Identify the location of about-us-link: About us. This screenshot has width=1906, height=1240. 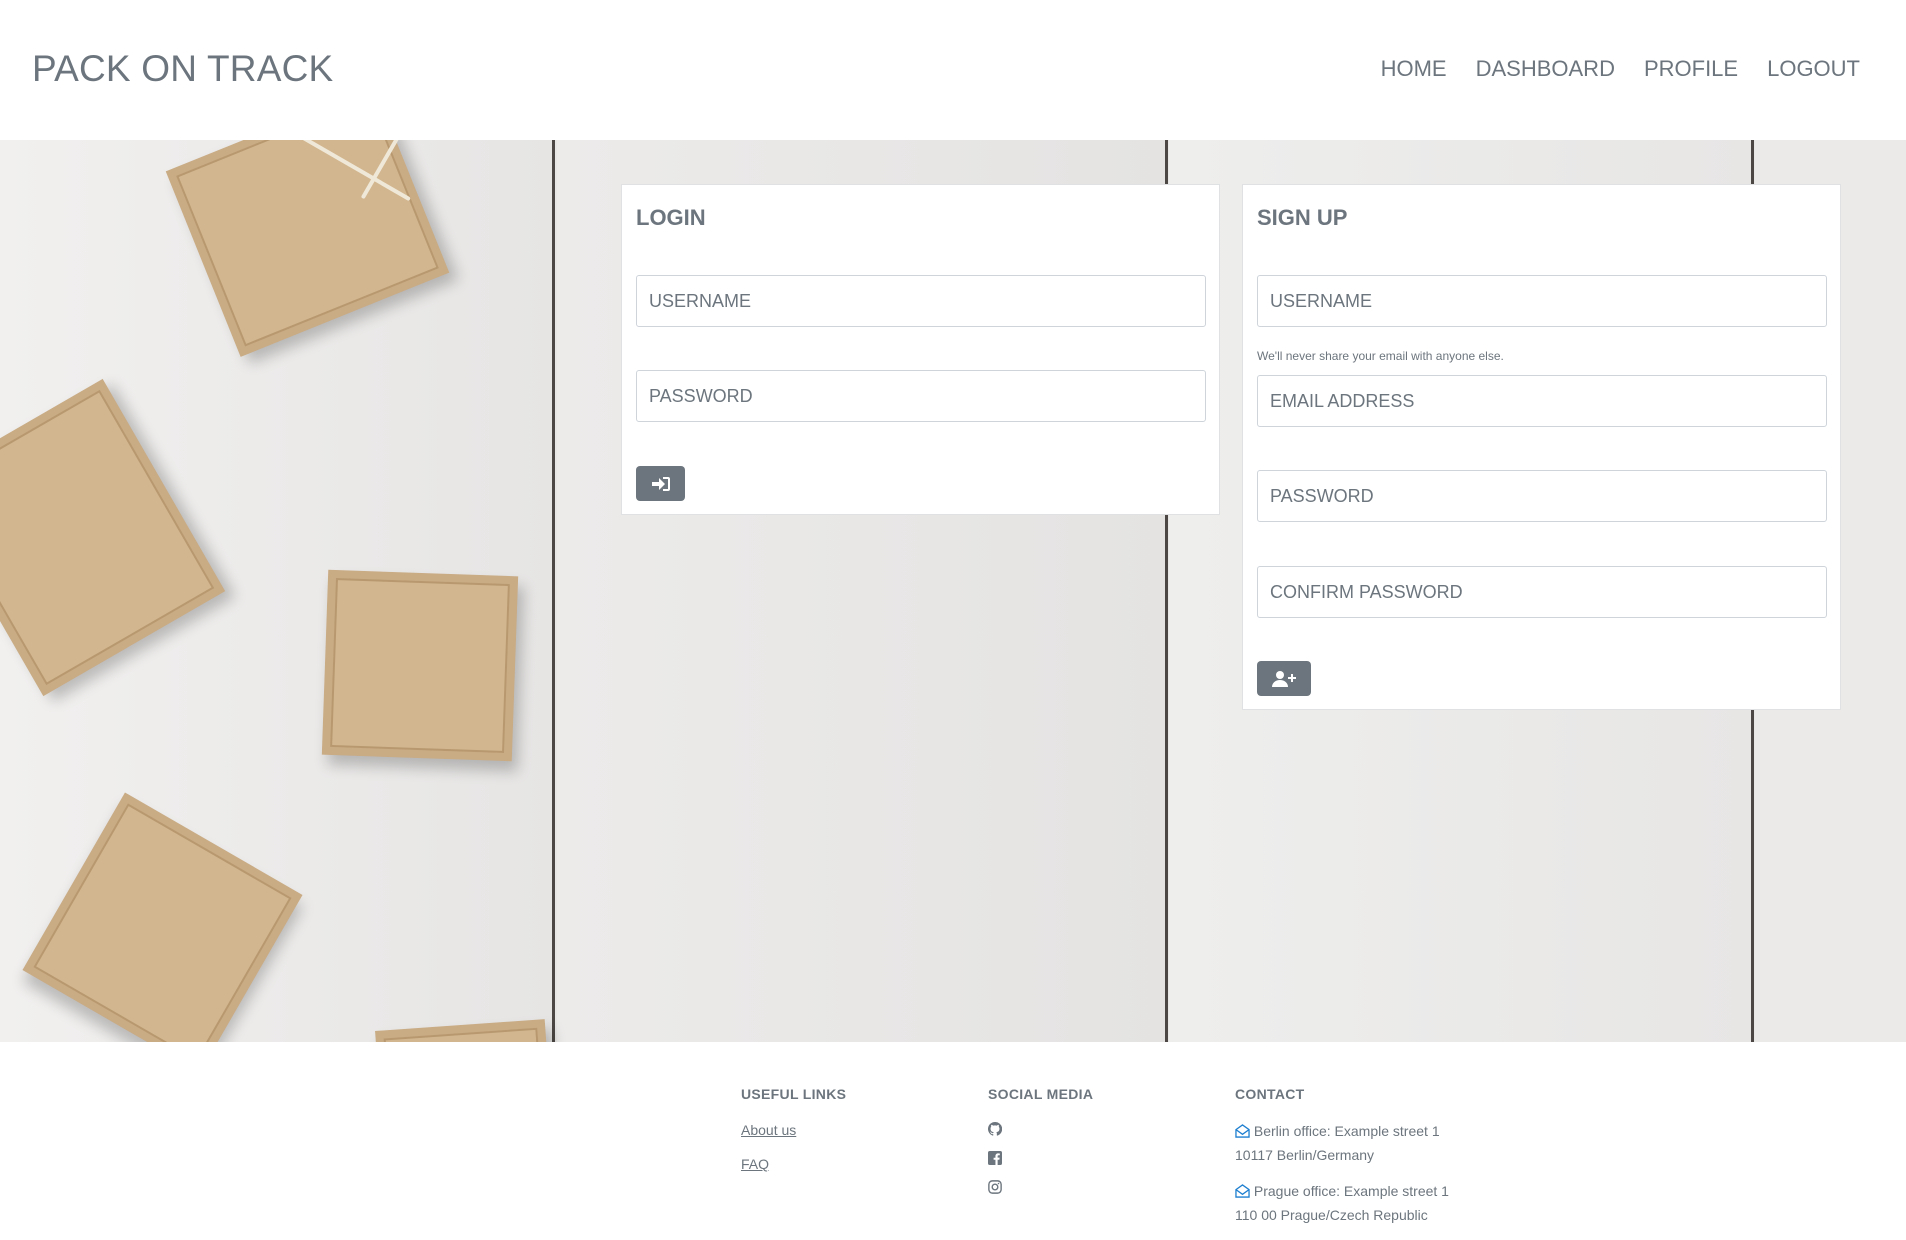
(793, 1130).